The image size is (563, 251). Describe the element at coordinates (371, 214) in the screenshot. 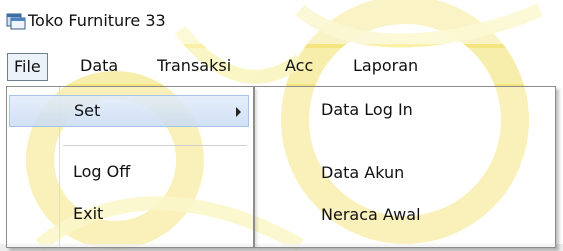

I see `submenu-item-neraca-awal: Neraca Awal` at that location.